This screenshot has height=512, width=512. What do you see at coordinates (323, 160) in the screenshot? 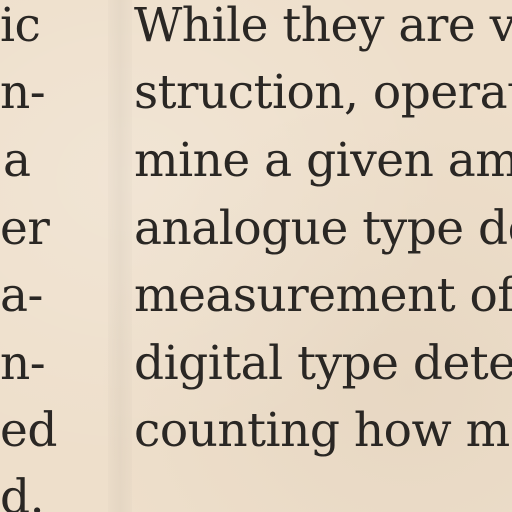
I see `right-line-3: mine a given am` at bounding box center [323, 160].